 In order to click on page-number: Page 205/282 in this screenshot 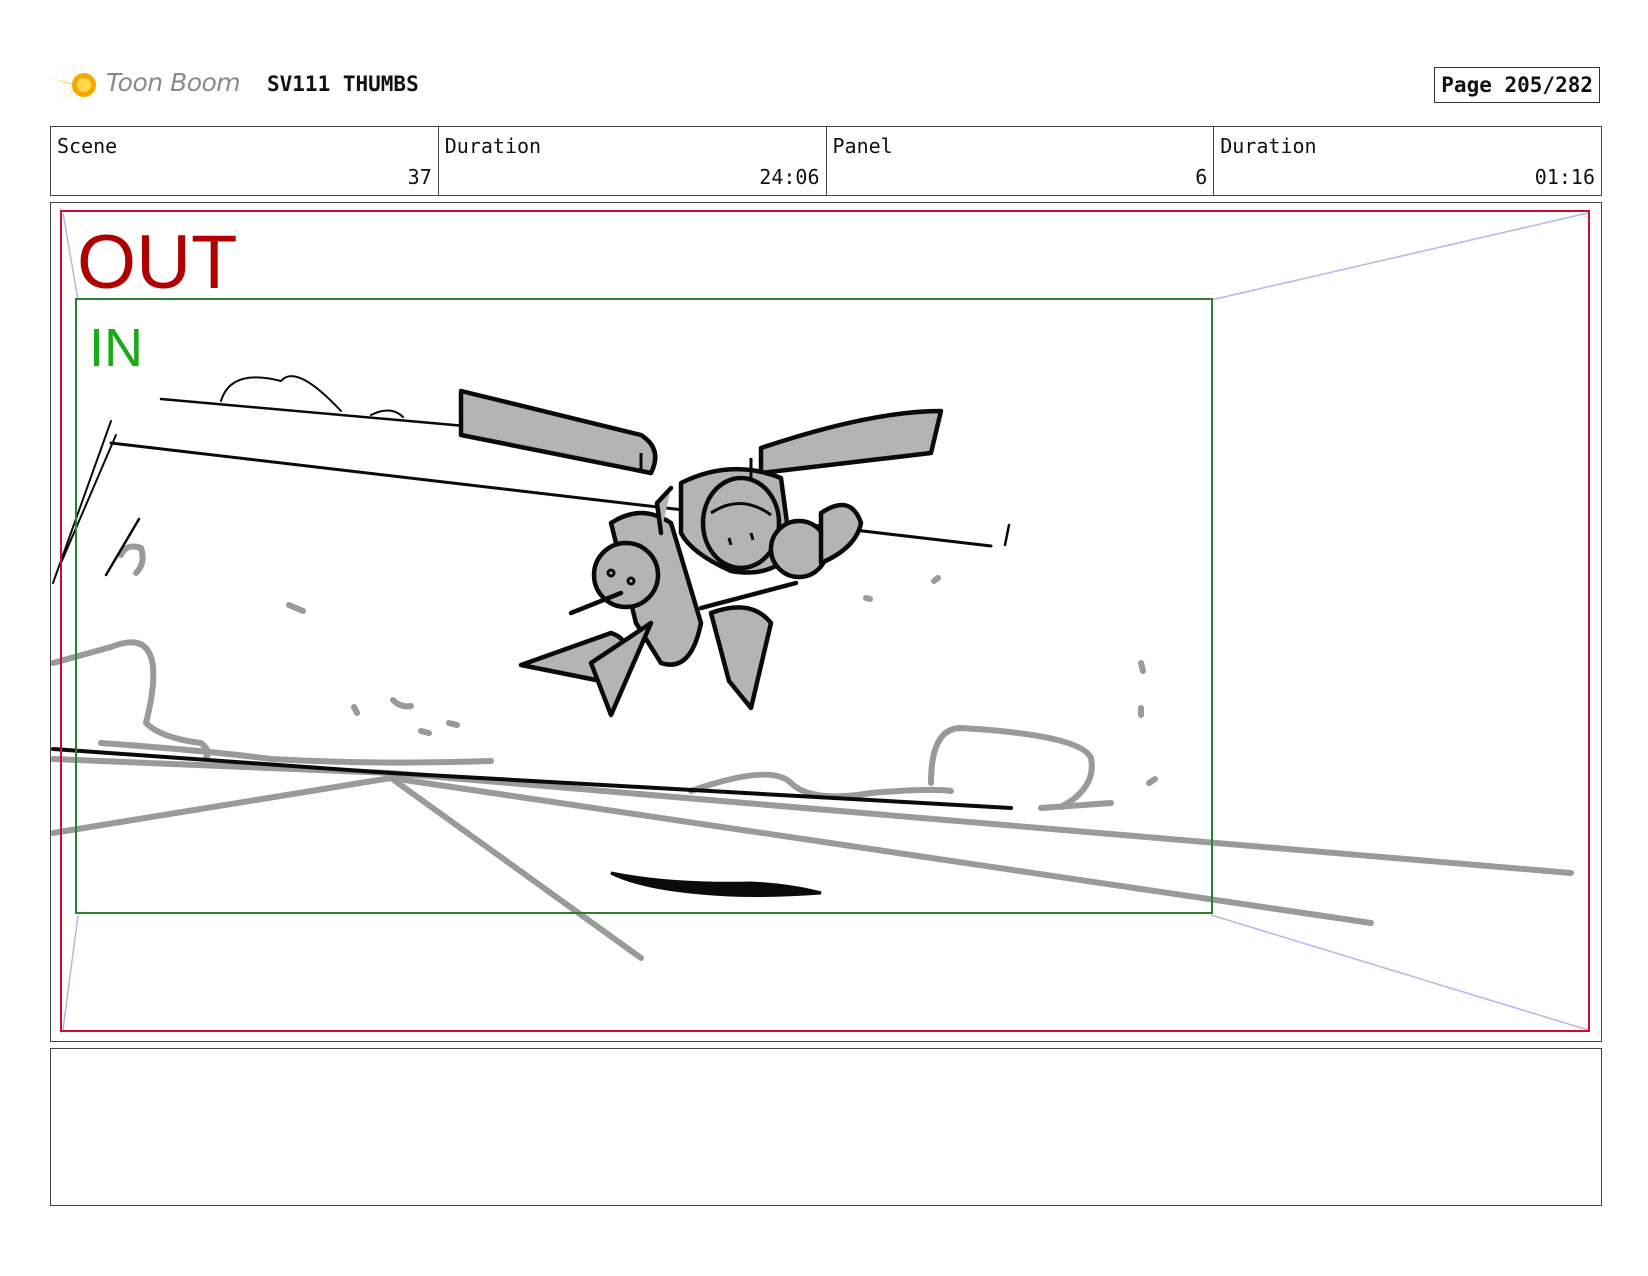, I will do `click(1517, 85)`.